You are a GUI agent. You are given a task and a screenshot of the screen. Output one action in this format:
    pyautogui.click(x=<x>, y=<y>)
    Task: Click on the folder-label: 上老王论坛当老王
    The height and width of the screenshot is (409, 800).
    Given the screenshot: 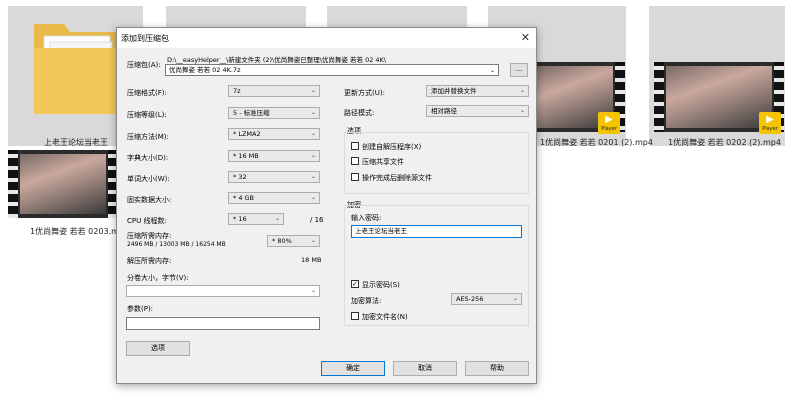 What is the action you would take?
    pyautogui.click(x=76, y=142)
    